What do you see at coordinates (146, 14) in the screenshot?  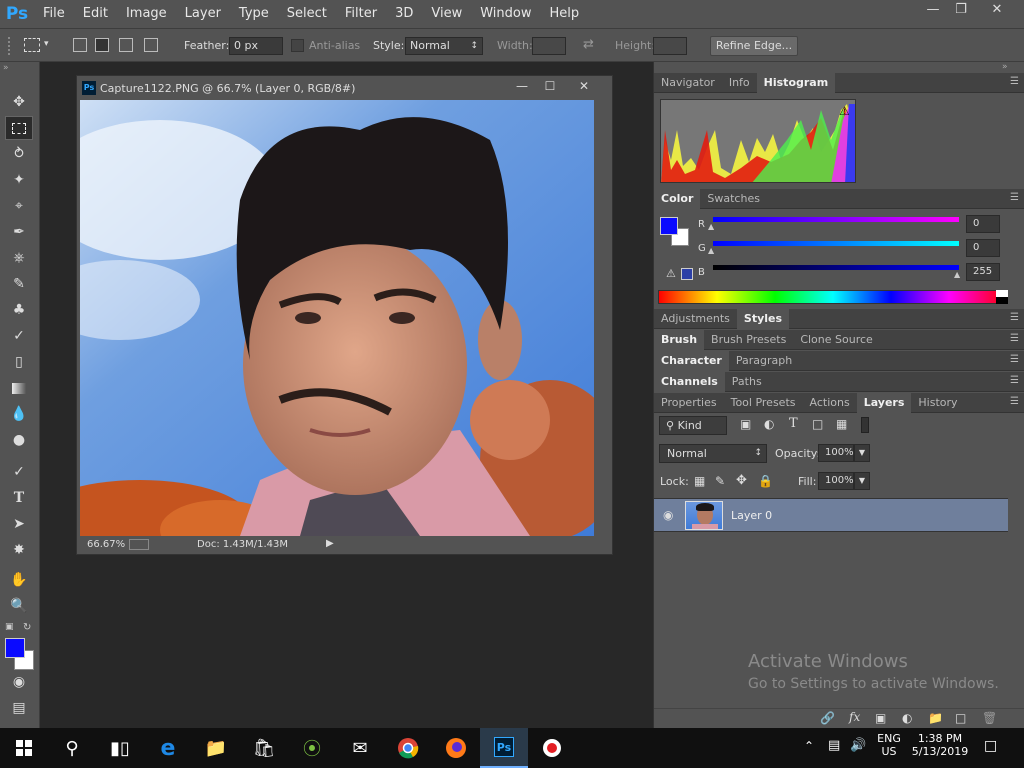 I see `menu-image: Image` at bounding box center [146, 14].